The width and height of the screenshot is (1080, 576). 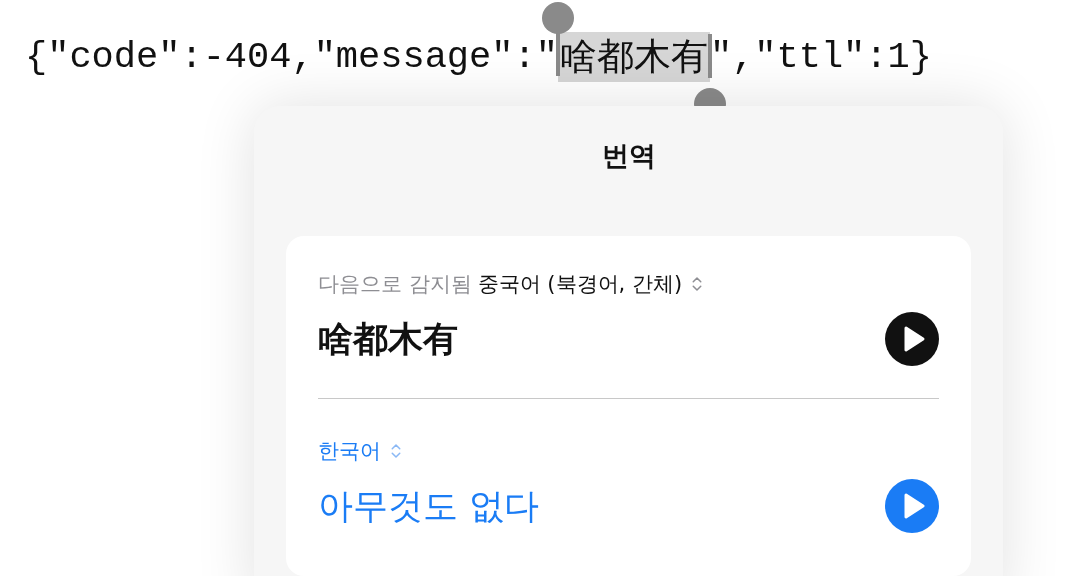 What do you see at coordinates (820, 57) in the screenshot?
I see `code-text: ","ttl":1}` at bounding box center [820, 57].